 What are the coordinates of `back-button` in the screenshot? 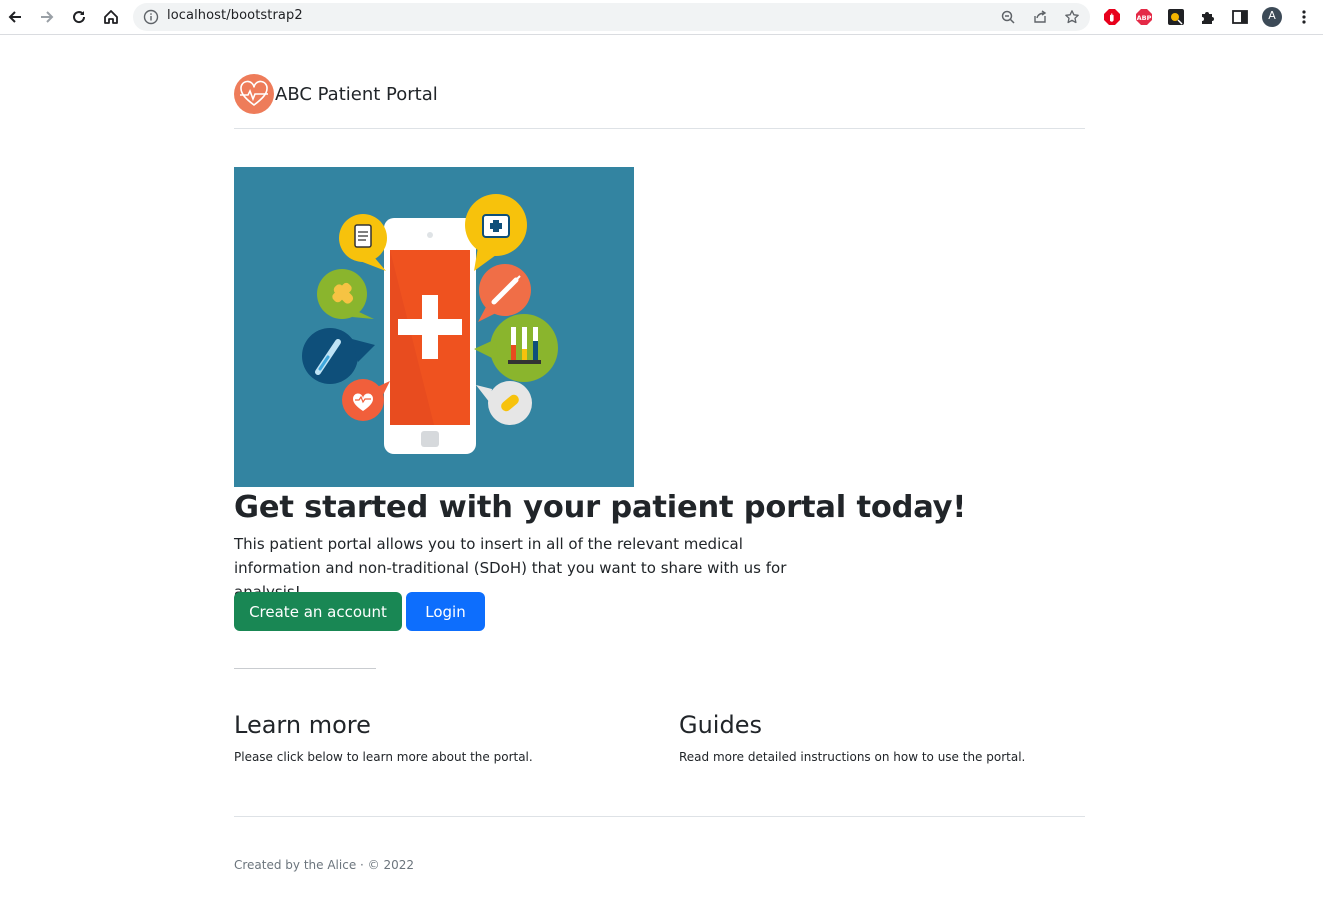 It's located at (15, 17).